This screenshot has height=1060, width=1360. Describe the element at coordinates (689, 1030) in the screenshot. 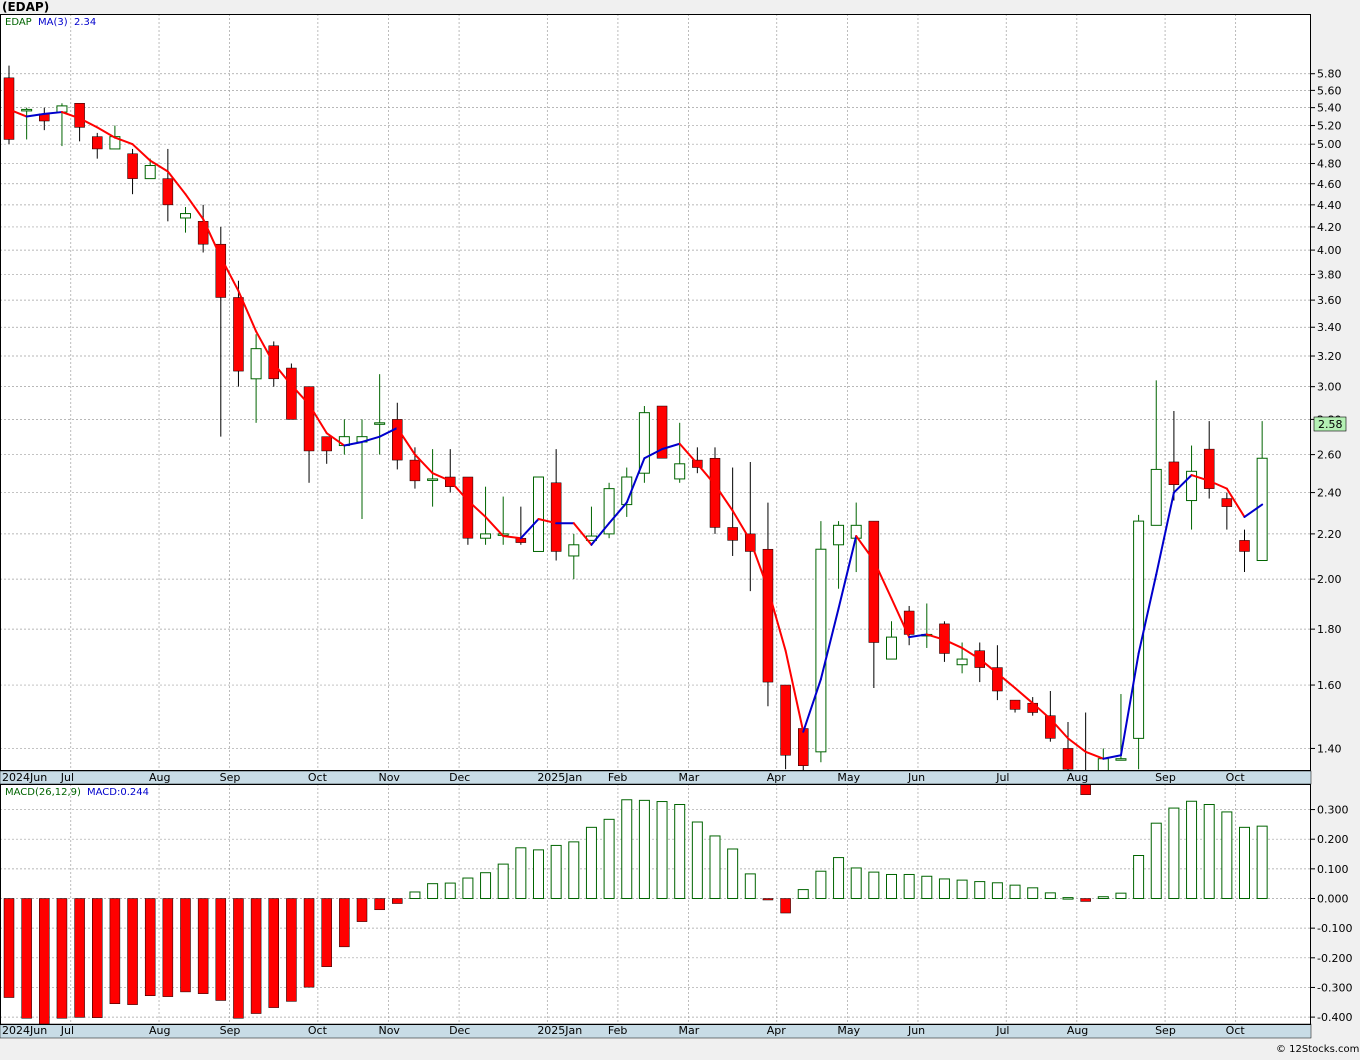

I see `month-label: Mar` at that location.